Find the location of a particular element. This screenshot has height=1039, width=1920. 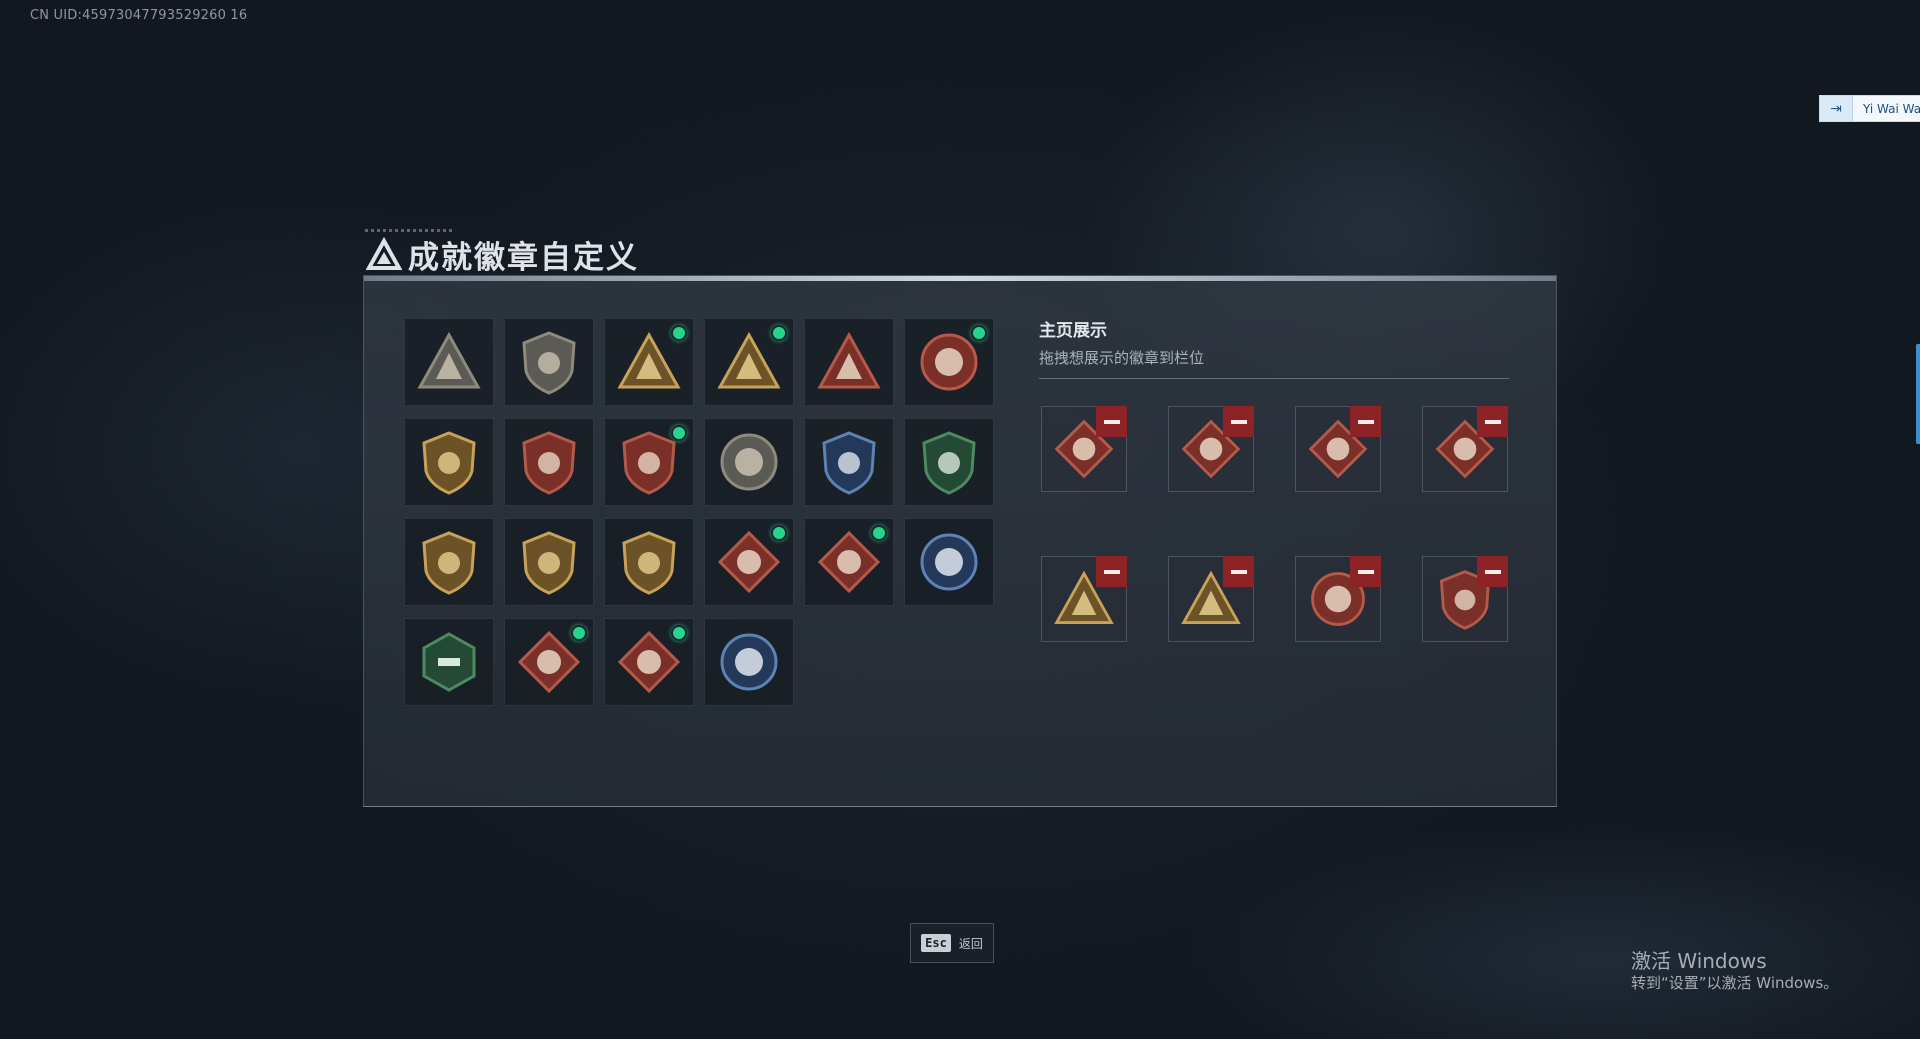

gold-rifle-shield-badge-icon is located at coordinates (449, 563).